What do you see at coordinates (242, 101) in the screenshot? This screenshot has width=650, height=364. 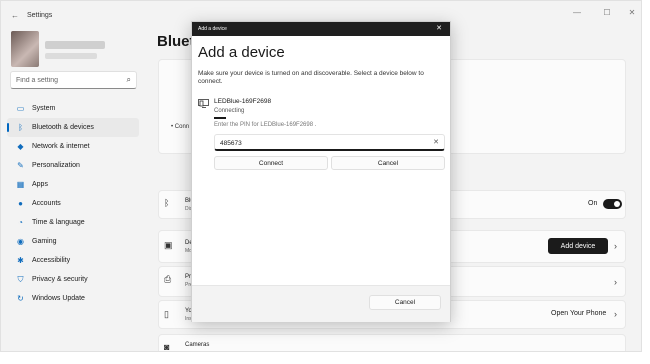 I see `device-name: LEDBlue-169F2698` at bounding box center [242, 101].